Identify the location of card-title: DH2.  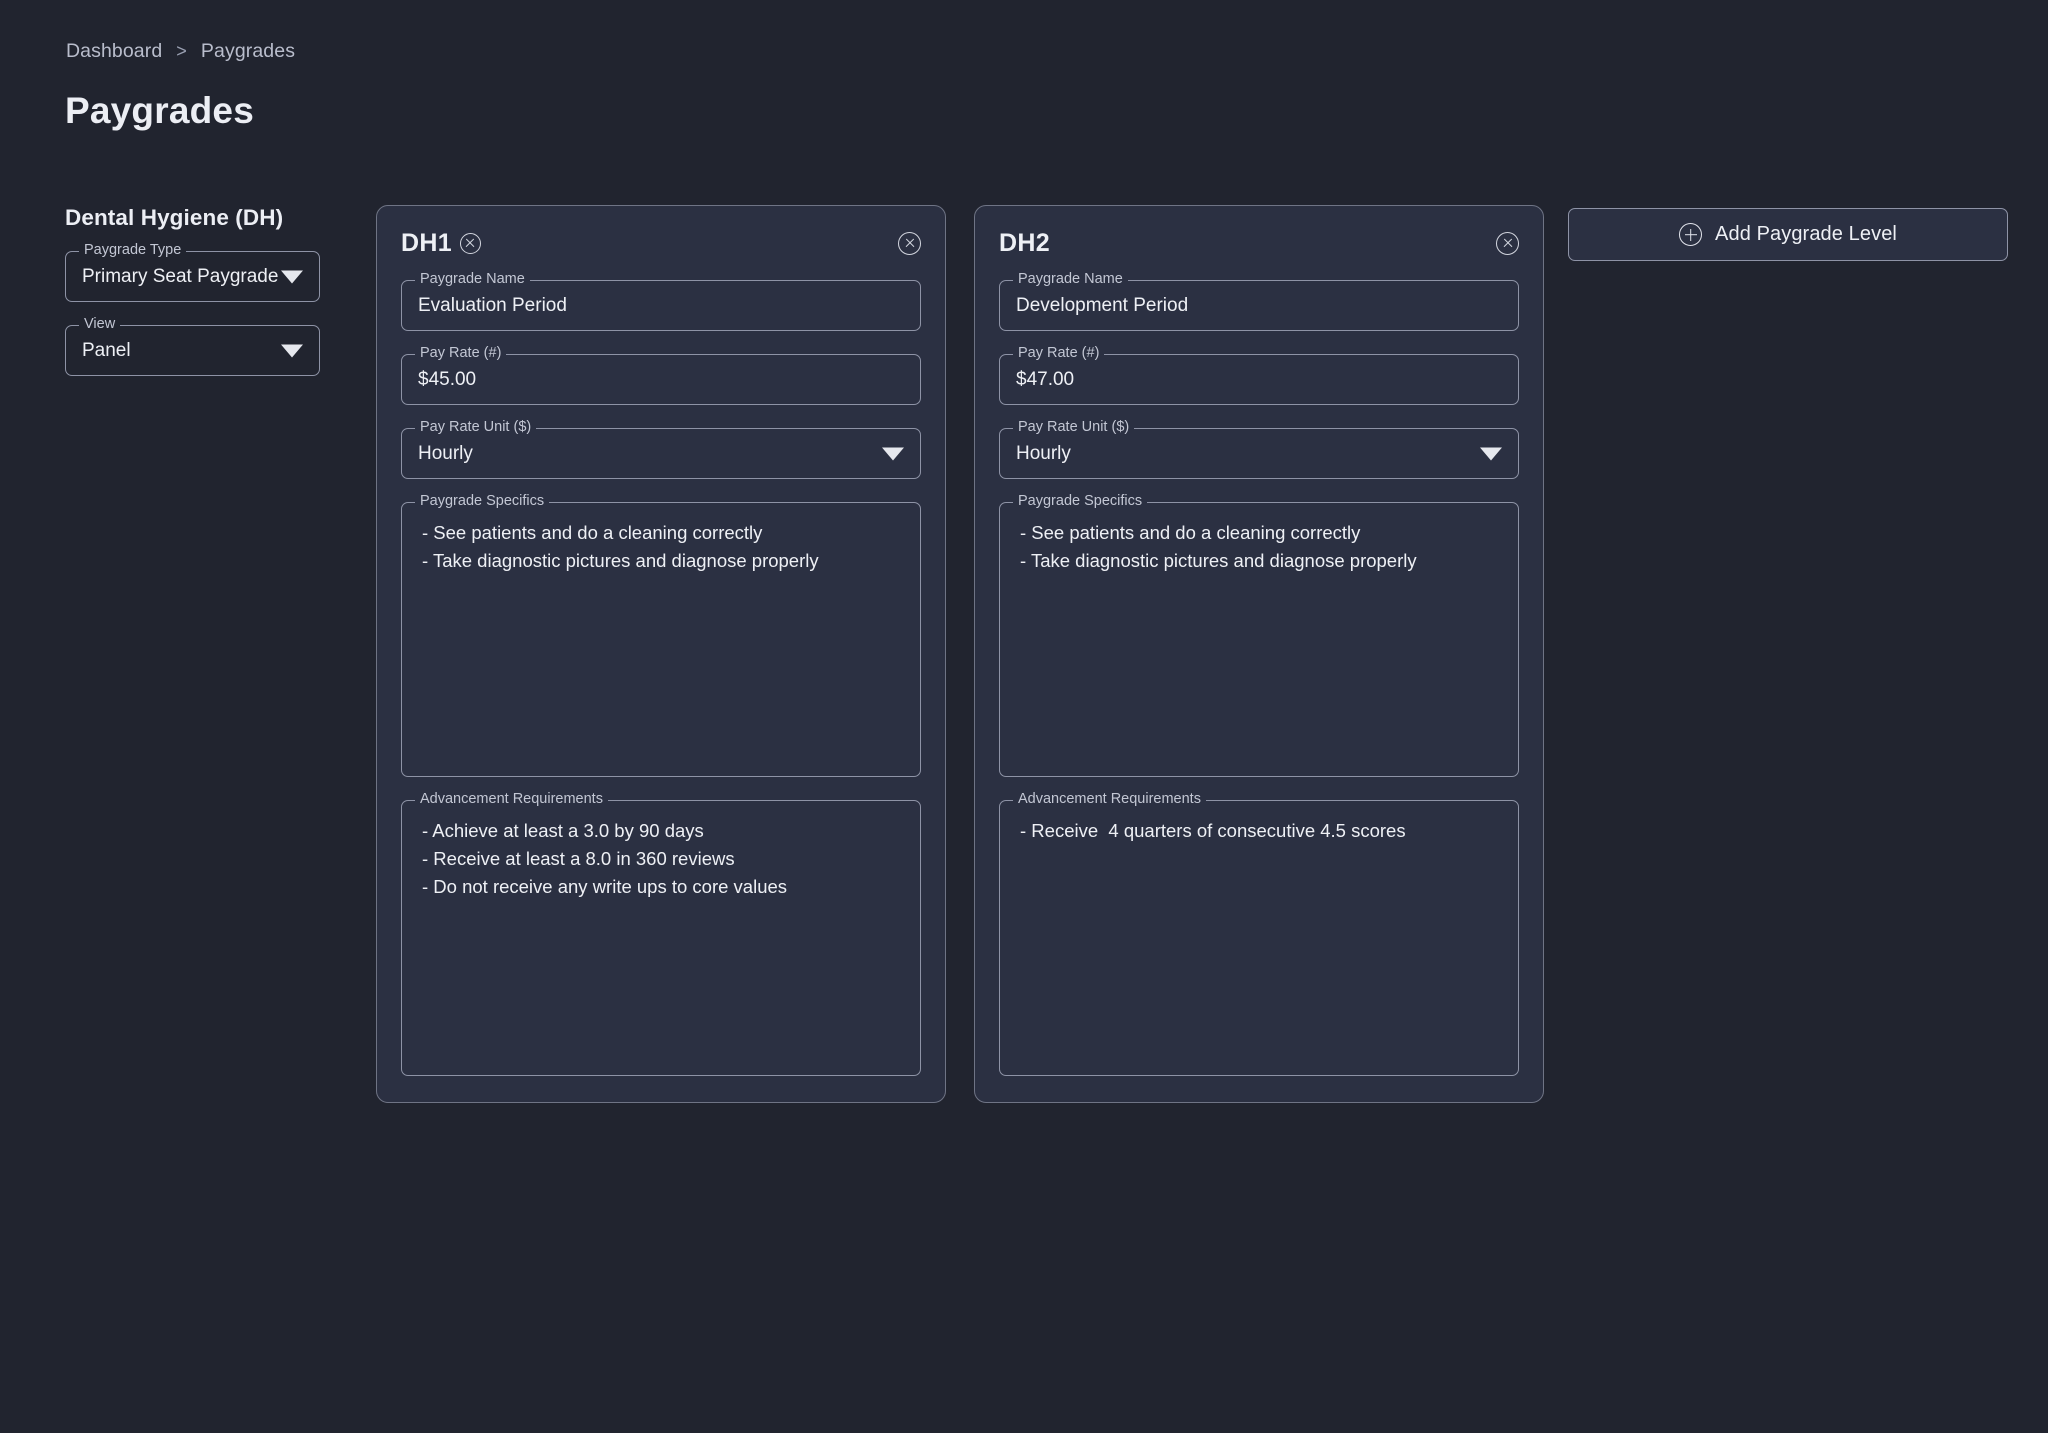
(1024, 242).